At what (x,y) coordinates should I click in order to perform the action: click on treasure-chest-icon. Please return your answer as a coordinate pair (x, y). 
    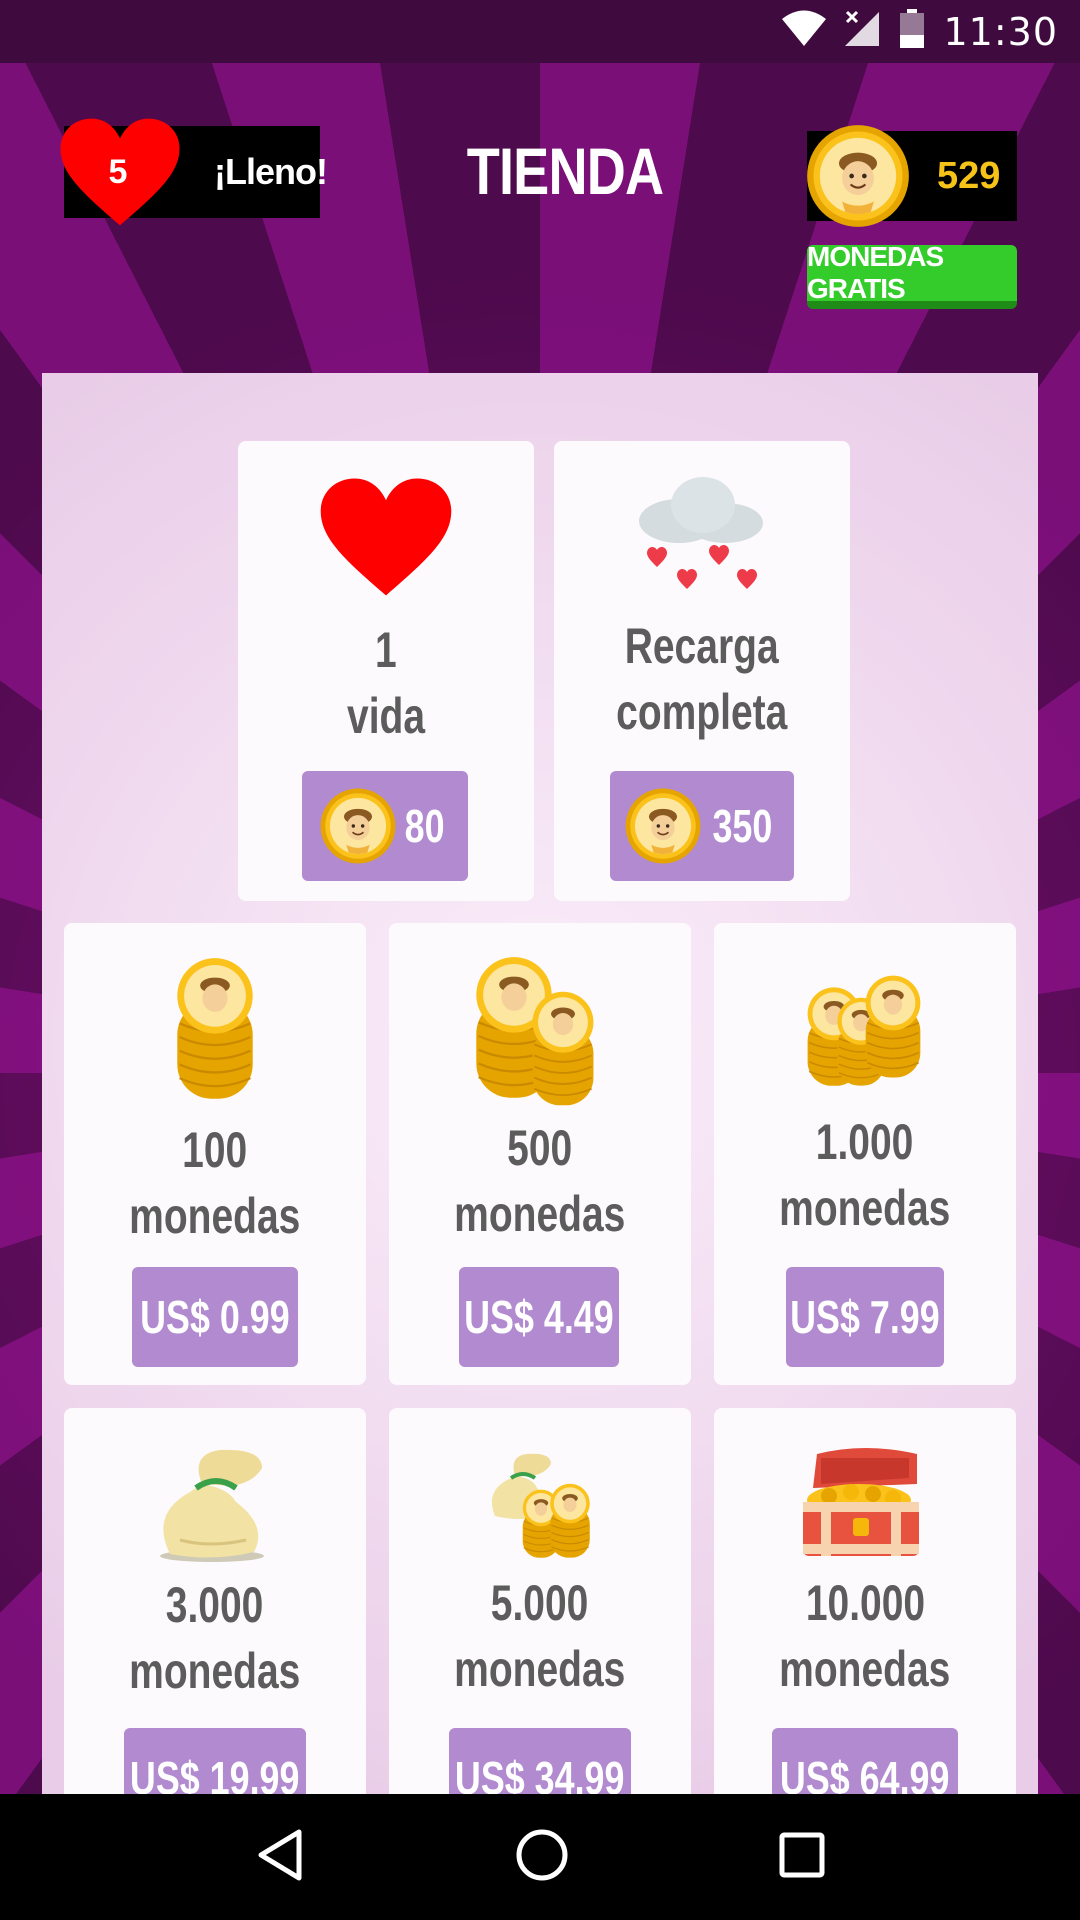
    Looking at the image, I should click on (861, 1502).